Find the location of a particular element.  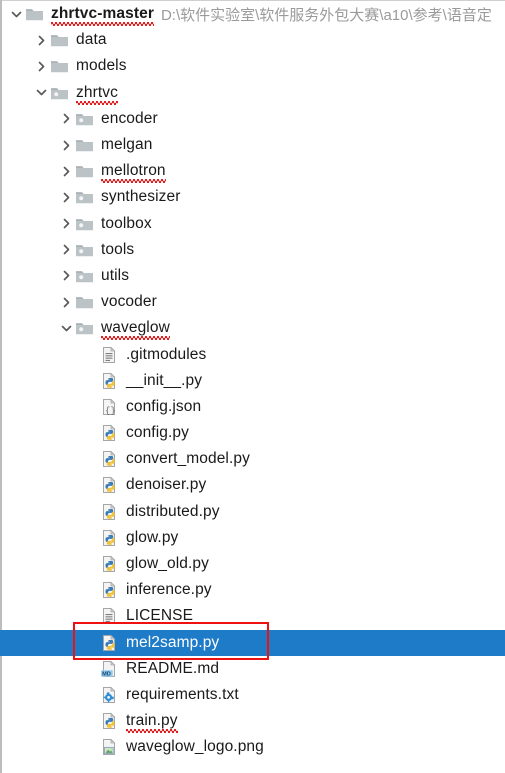

tree-row-label: waveglow_logo.png is located at coordinates (195, 747).